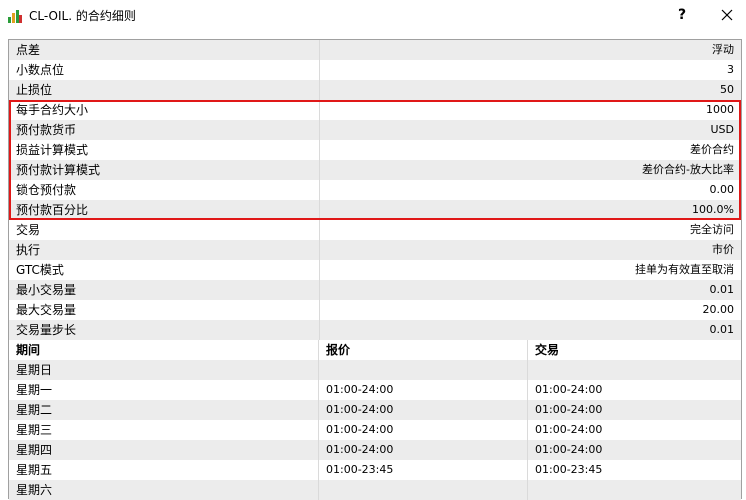 Image resolution: width=746 pixels, height=500 pixels. What do you see at coordinates (712, 229) in the screenshot?
I see `spec-value: 完全访问` at bounding box center [712, 229].